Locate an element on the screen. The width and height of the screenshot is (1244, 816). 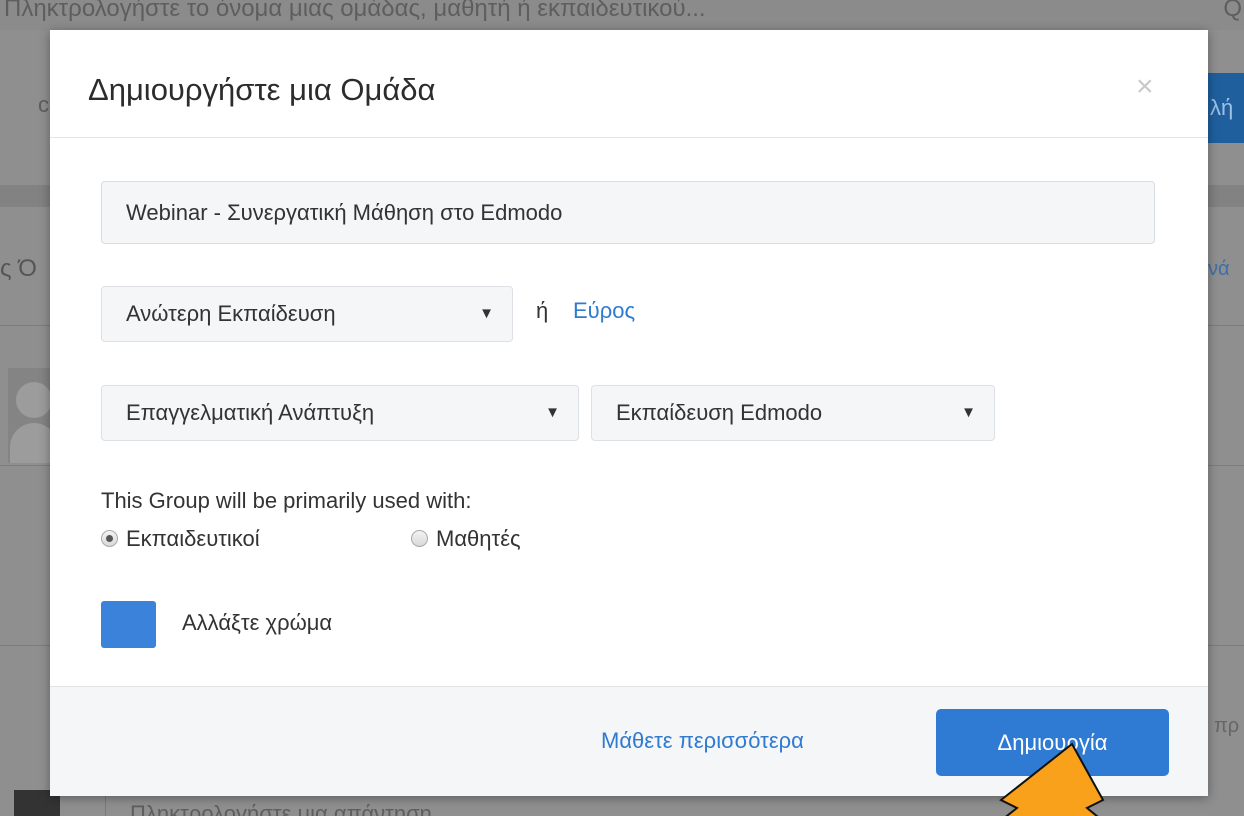
subject-select: Επαγγελματική Ανάπτυξη ▼ is located at coordinates (340, 413).